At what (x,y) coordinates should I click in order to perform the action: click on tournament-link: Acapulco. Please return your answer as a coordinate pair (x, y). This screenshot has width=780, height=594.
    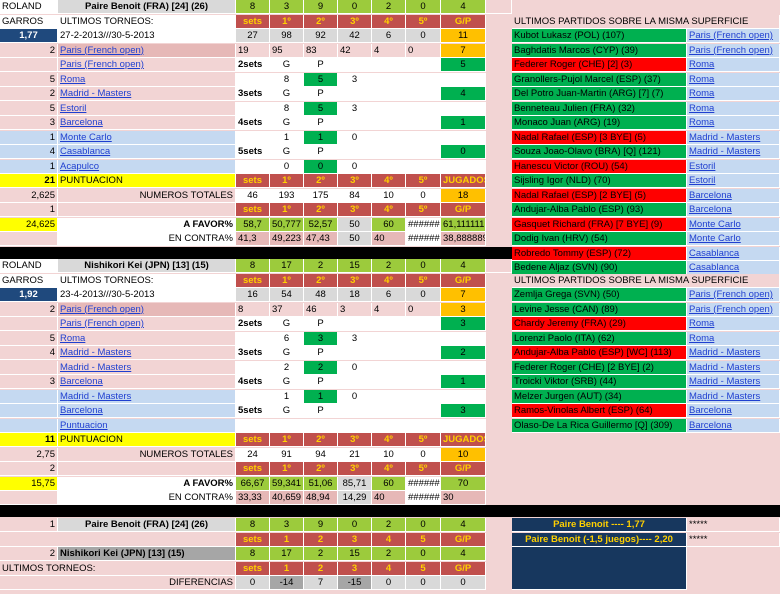
    Looking at the image, I should click on (147, 166).